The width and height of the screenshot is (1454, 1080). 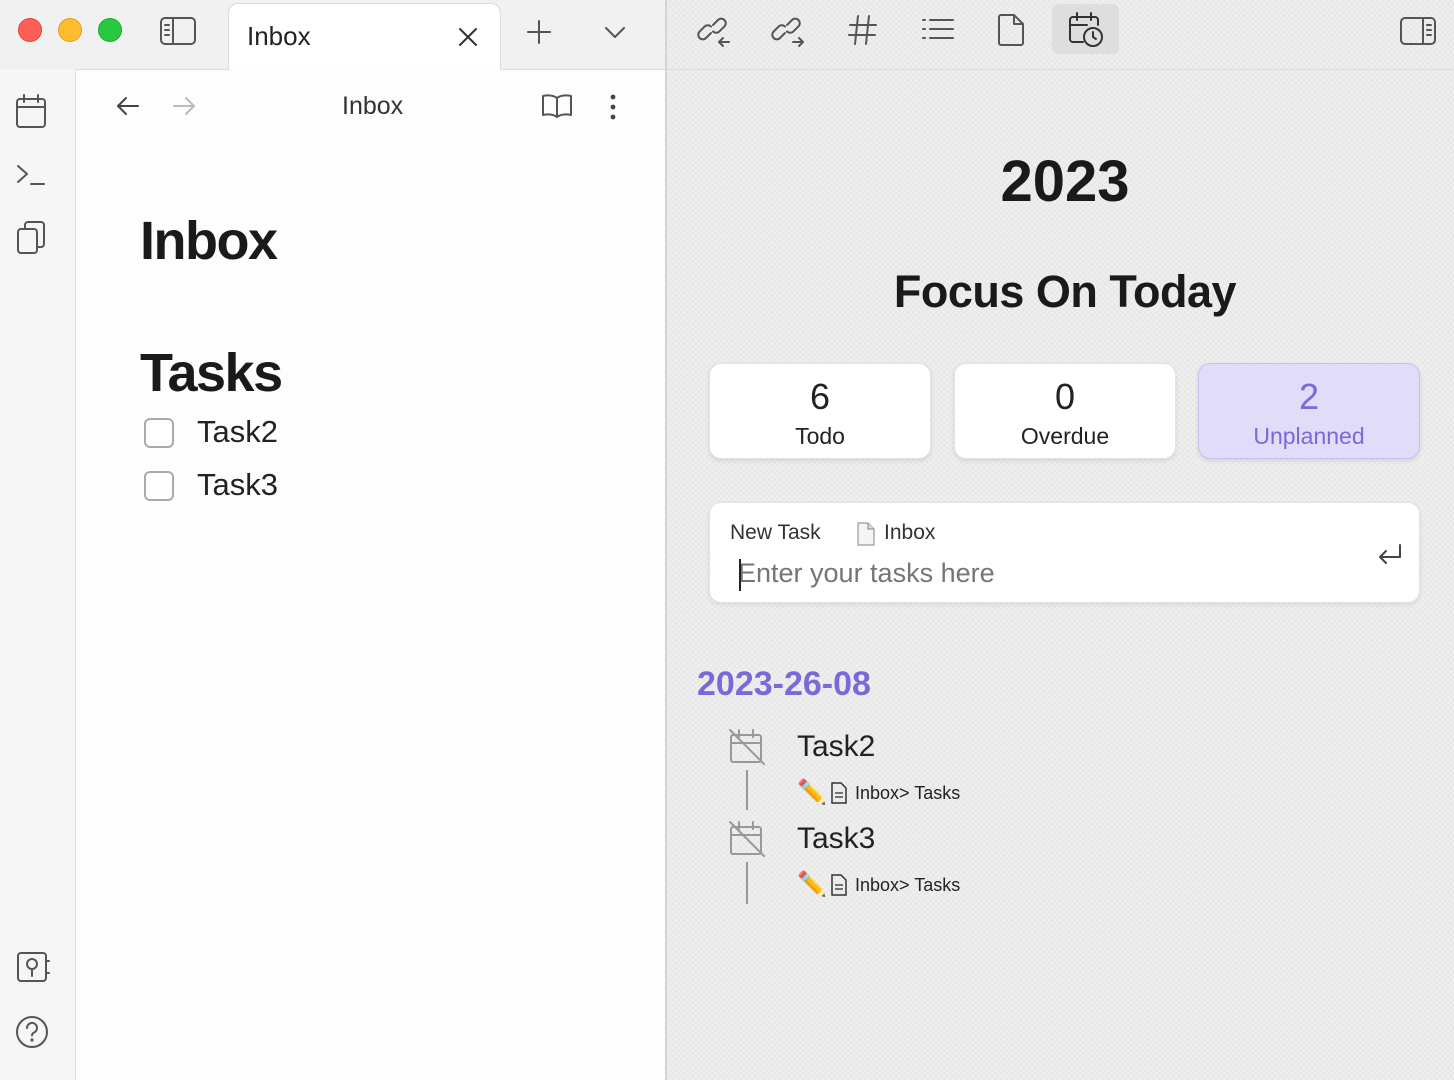 I want to click on toggle-left-sidebar-icon, so click(x=178, y=31).